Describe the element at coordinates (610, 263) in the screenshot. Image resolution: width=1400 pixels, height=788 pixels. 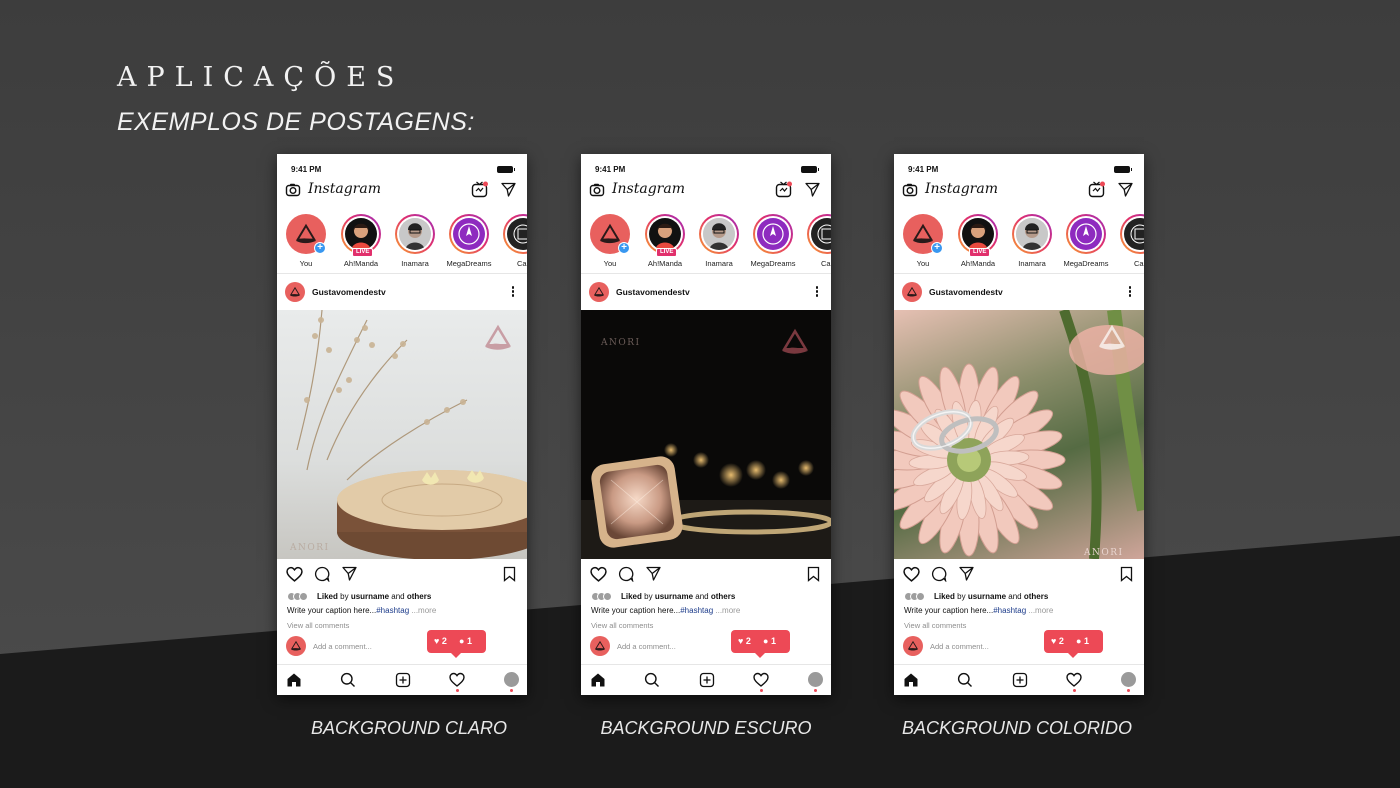
I see `story-name: You` at that location.